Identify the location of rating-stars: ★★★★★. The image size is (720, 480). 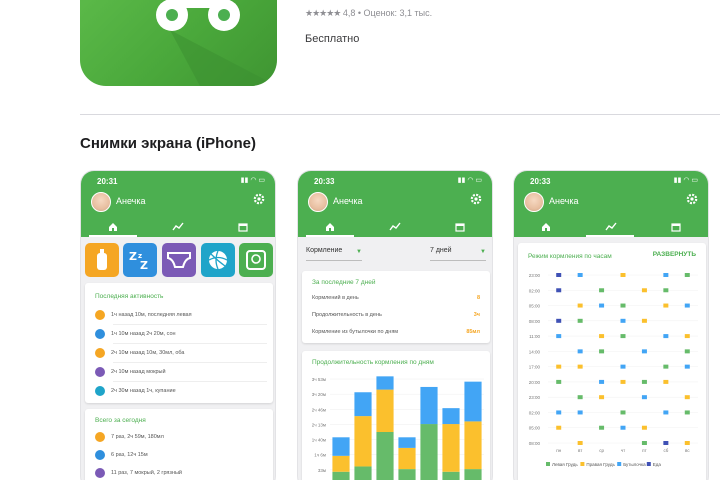
(323, 13).